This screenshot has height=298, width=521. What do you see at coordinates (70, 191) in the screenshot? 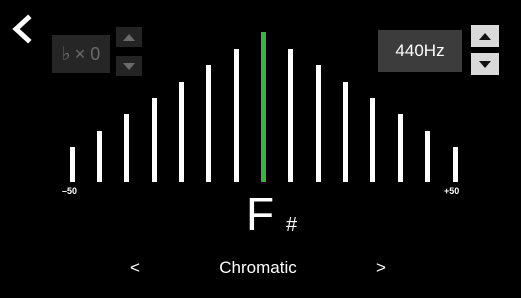
I see `scale-min-label: –50` at bounding box center [70, 191].